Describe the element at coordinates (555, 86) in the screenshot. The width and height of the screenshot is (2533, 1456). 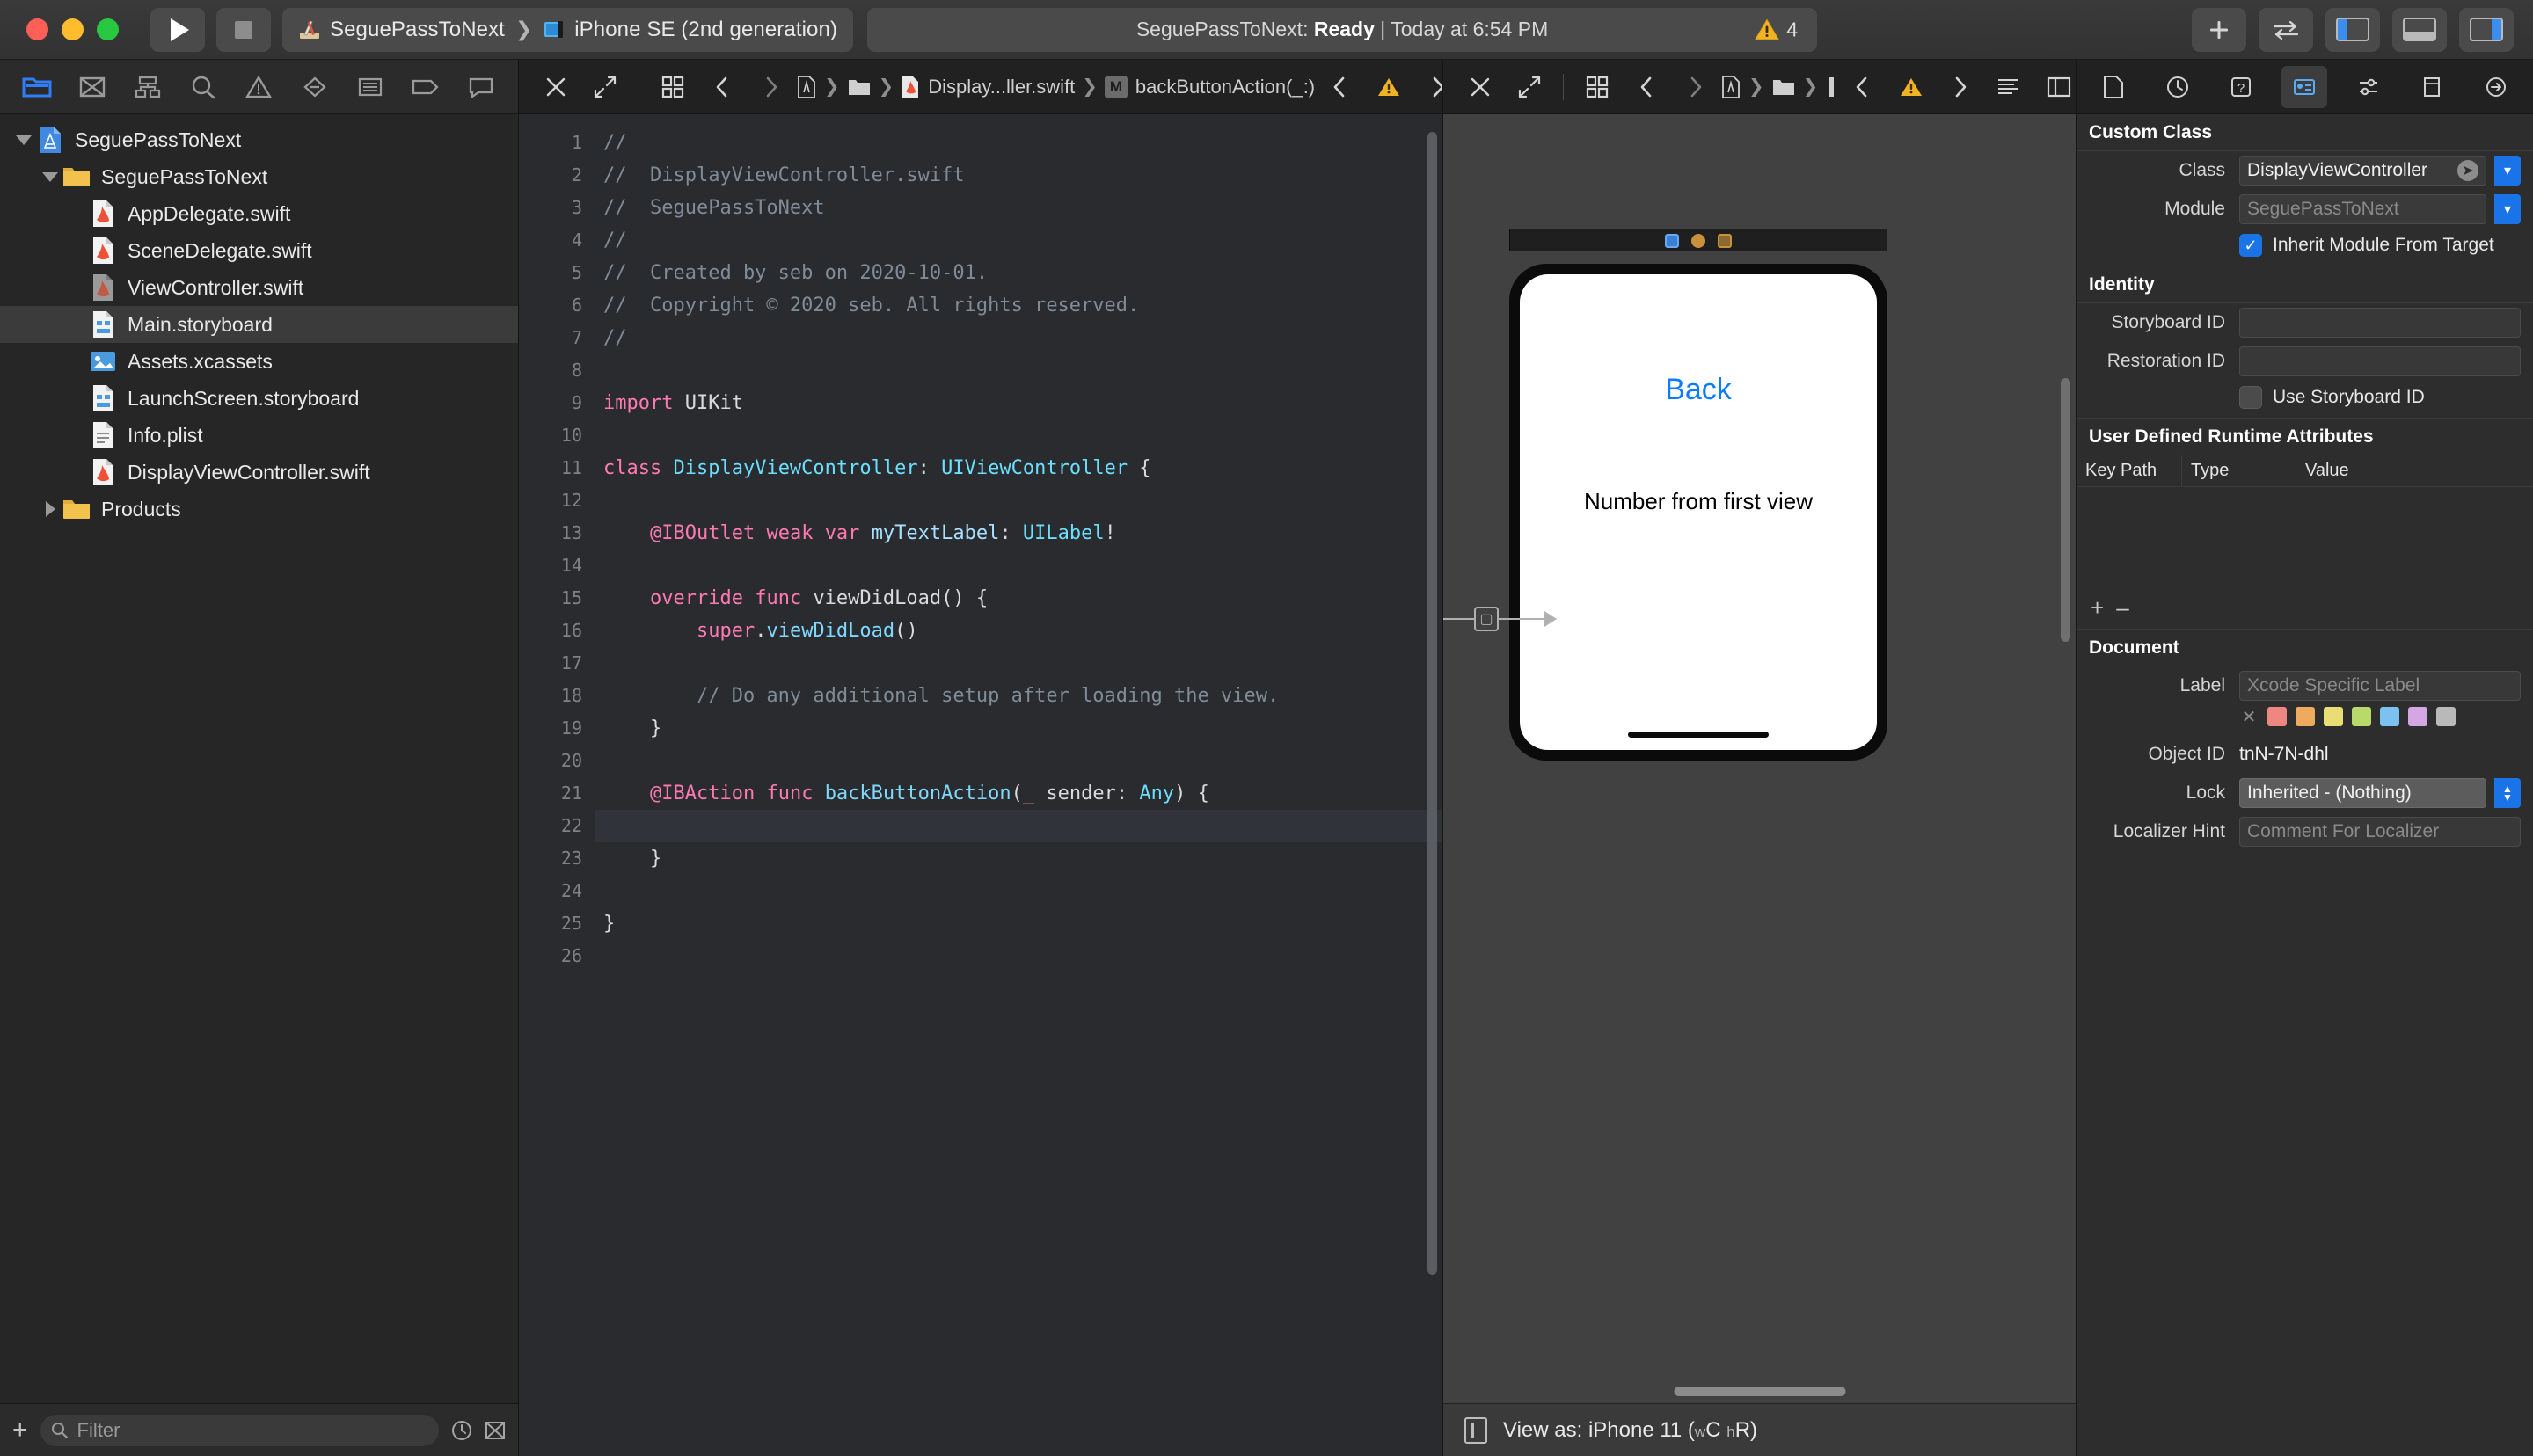
I see `close-editor-button` at that location.